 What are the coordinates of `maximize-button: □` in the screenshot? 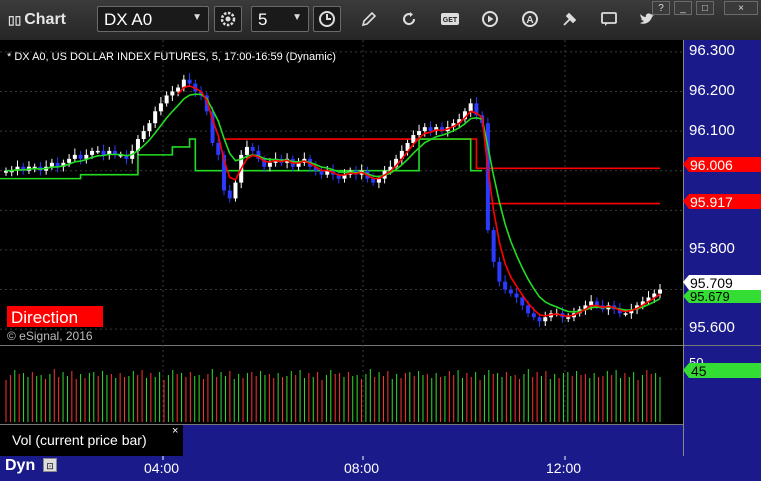 It's located at (705, 8).